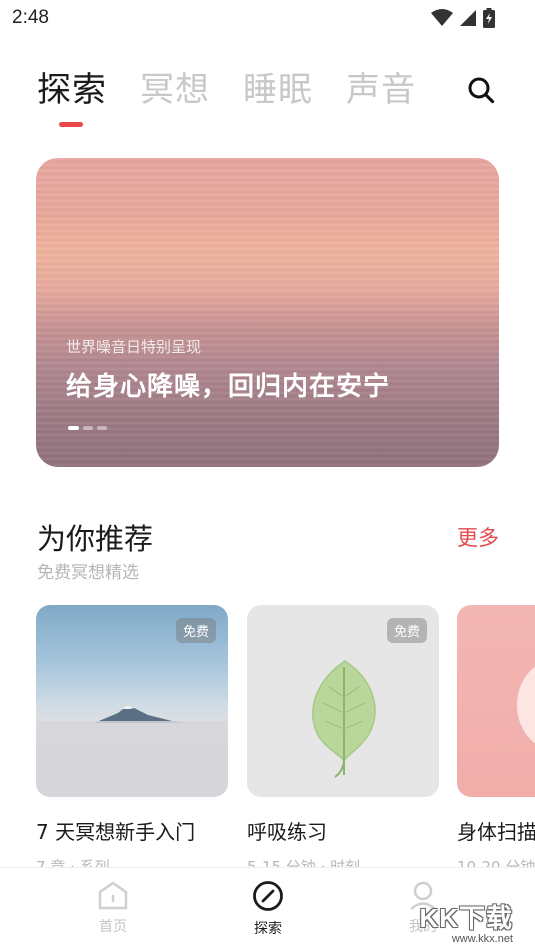  What do you see at coordinates (343, 701) in the screenshot?
I see `card-image-leaf: 免费` at bounding box center [343, 701].